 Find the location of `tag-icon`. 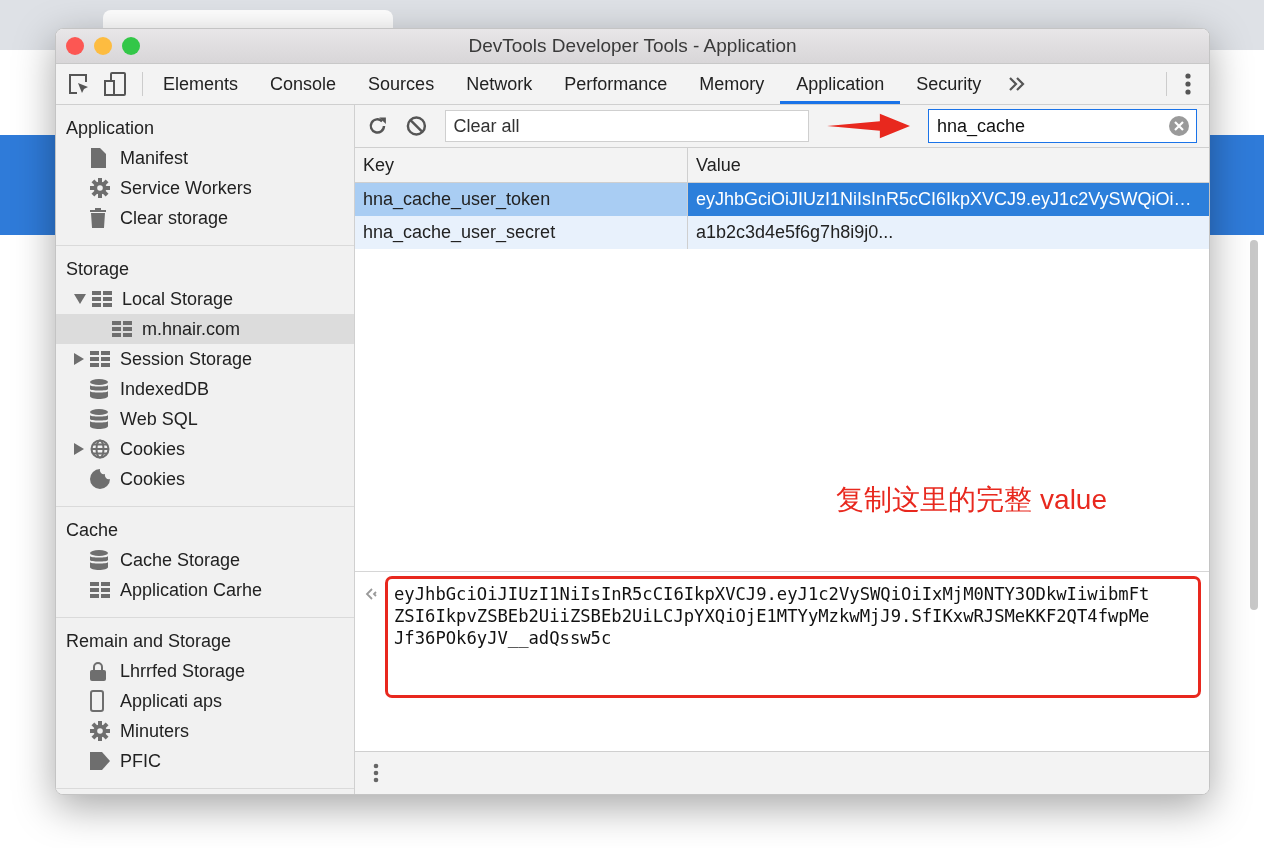

tag-icon is located at coordinates (100, 761).